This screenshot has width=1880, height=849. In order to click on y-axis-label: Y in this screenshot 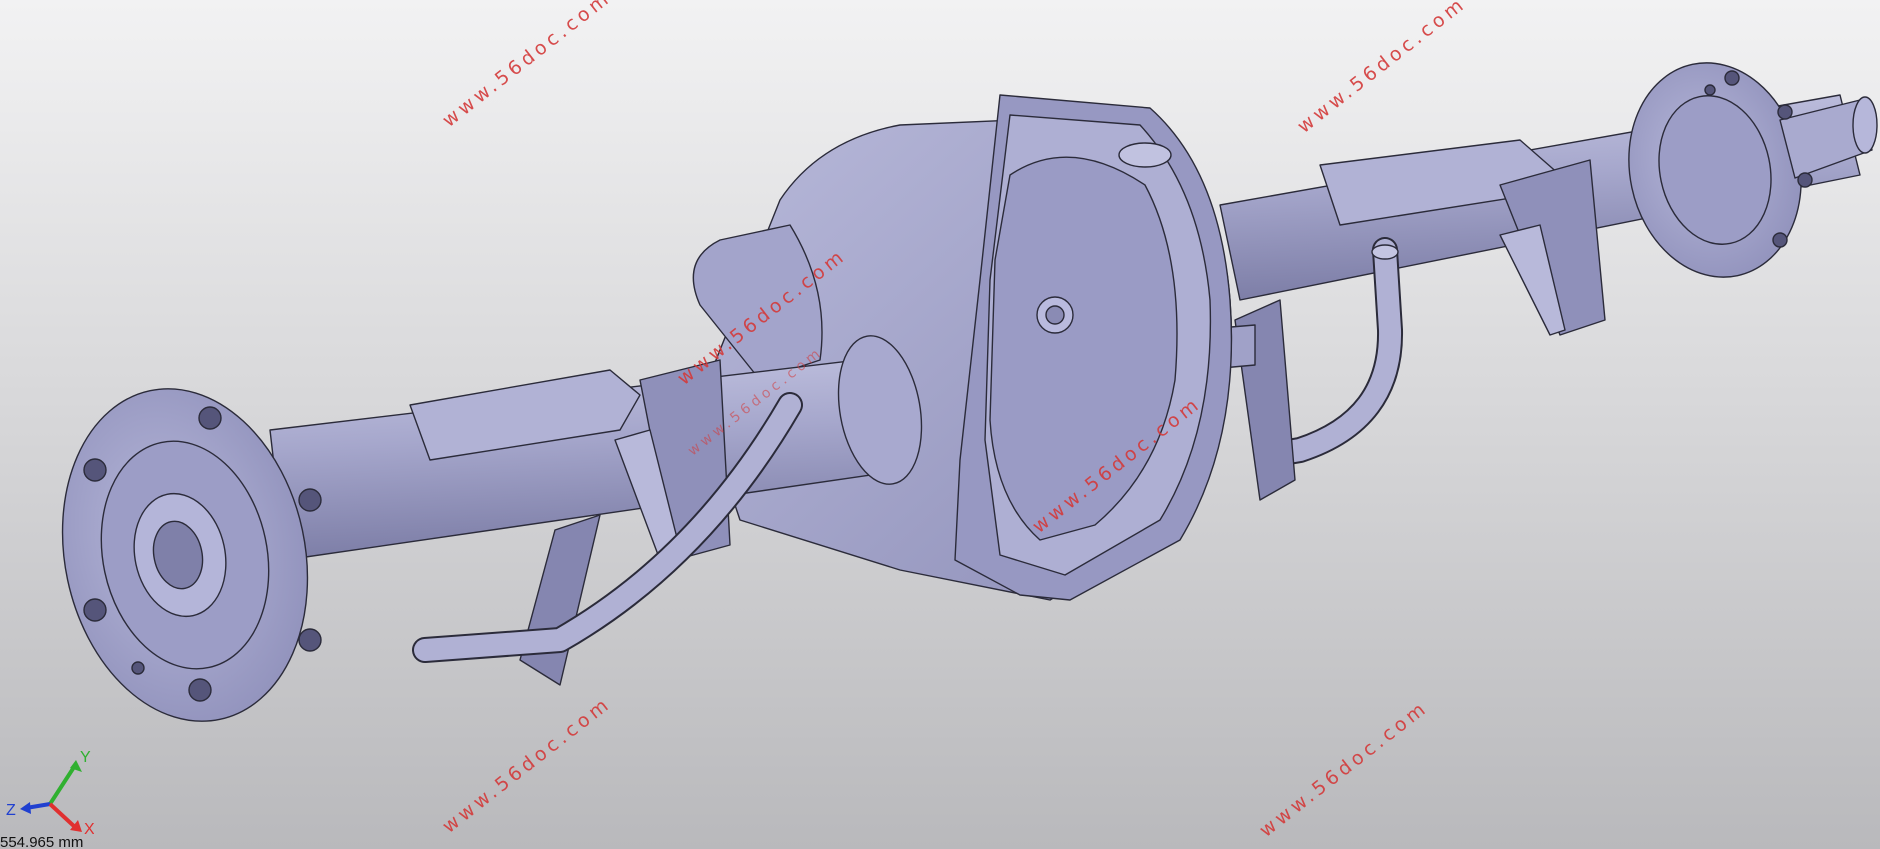, I will do `click(85, 757)`.